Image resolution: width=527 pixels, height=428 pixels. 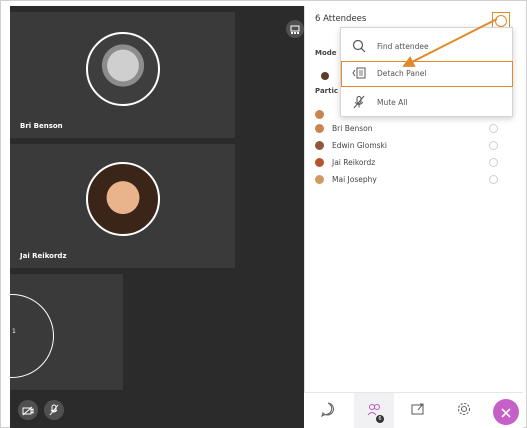 I want to click on chat-button, so click(x=328, y=411).